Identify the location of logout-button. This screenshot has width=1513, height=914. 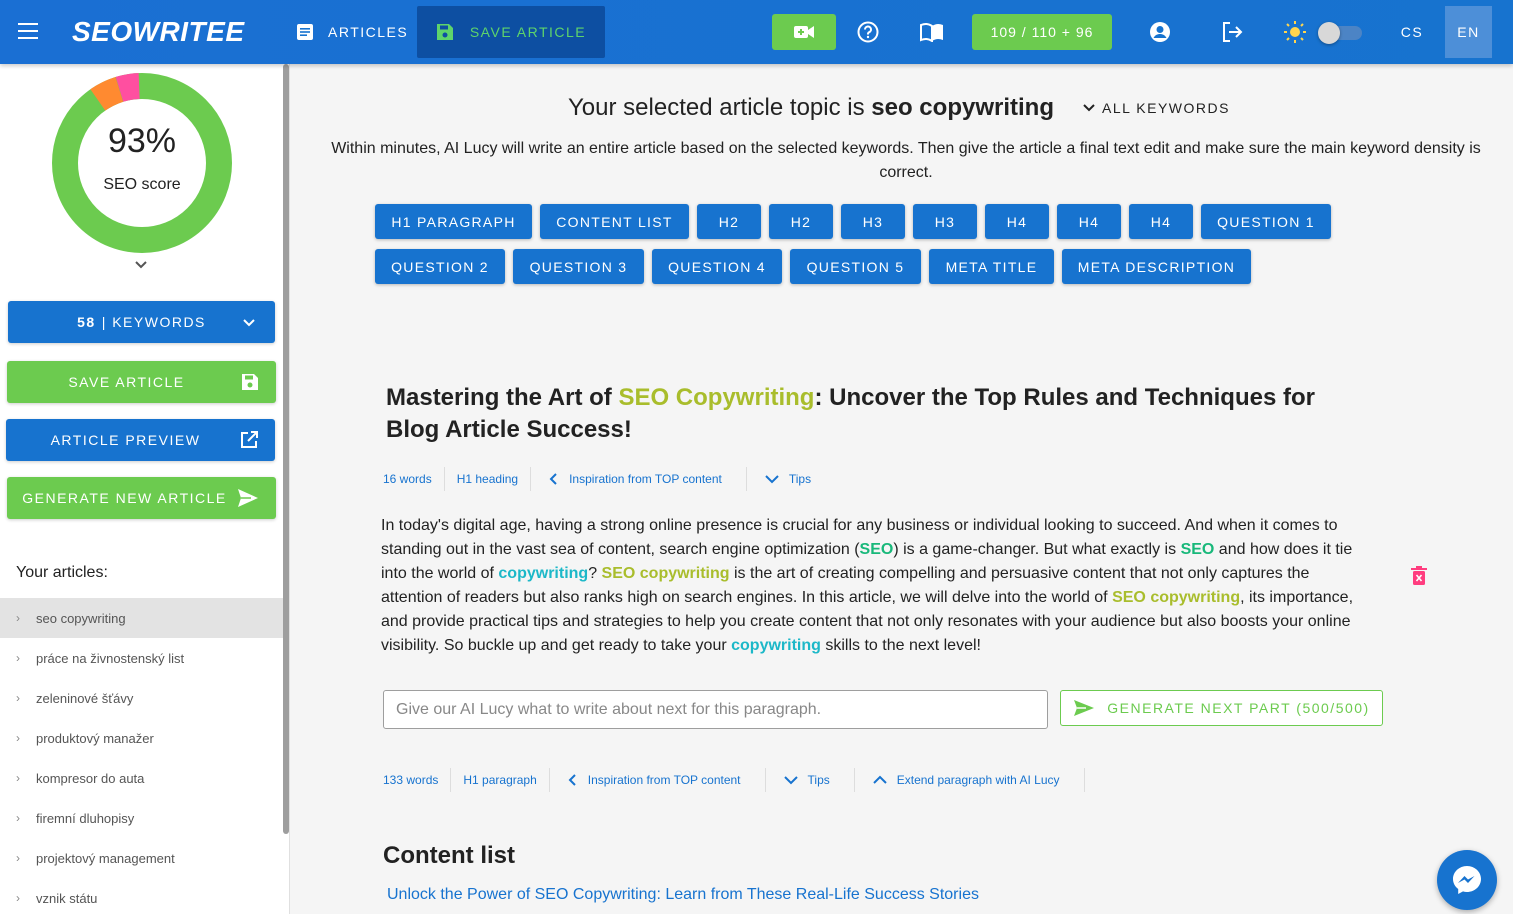
(1232, 32).